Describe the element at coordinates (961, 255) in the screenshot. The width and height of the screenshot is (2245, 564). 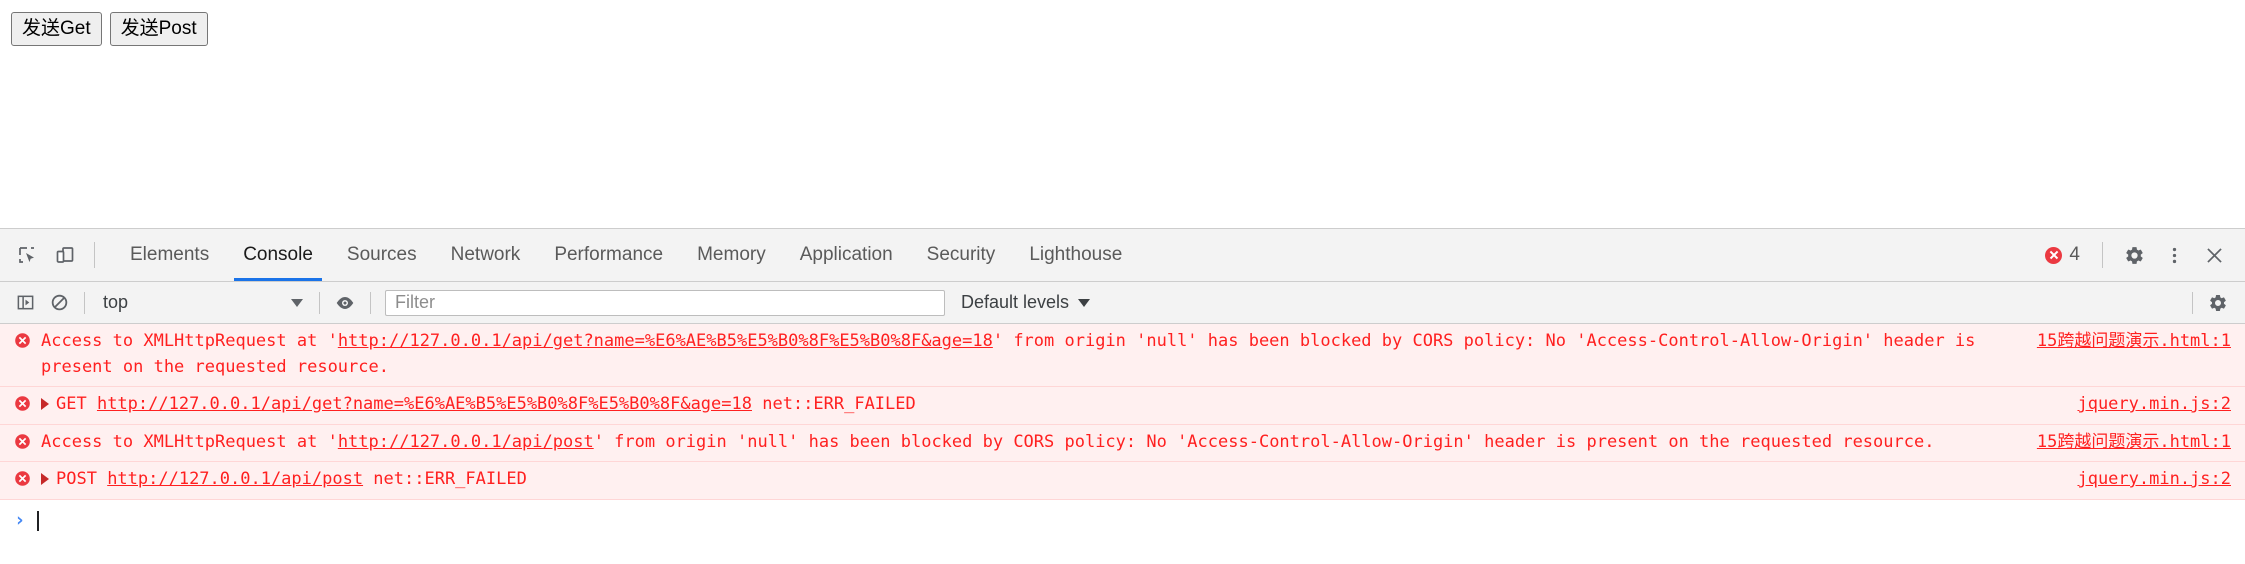
I see `tab-security: Security` at that location.